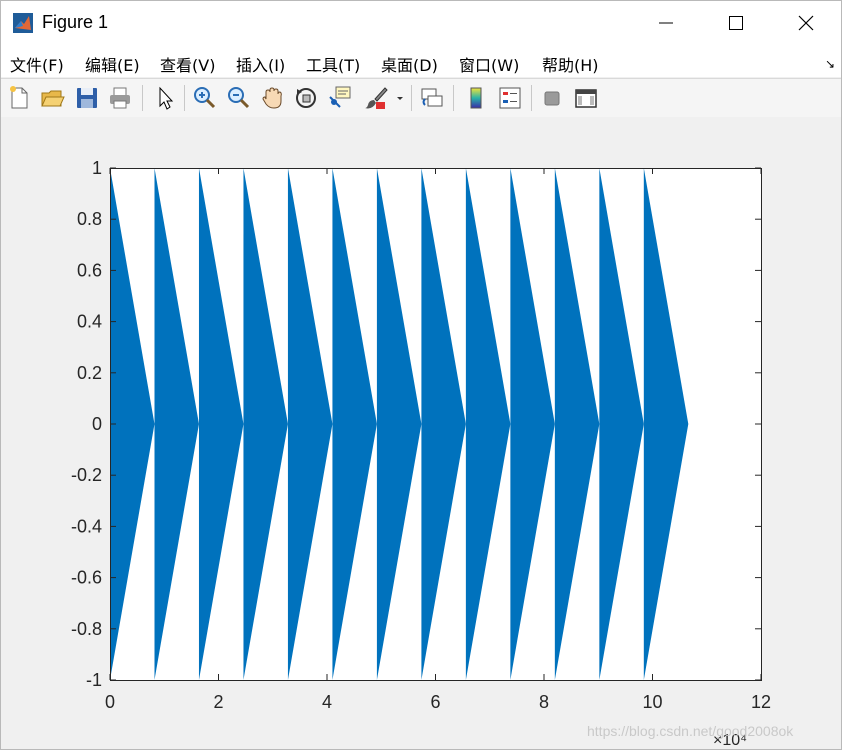 Image resolution: width=842 pixels, height=750 pixels. I want to click on menu-insert: 插入(I), so click(260, 64).